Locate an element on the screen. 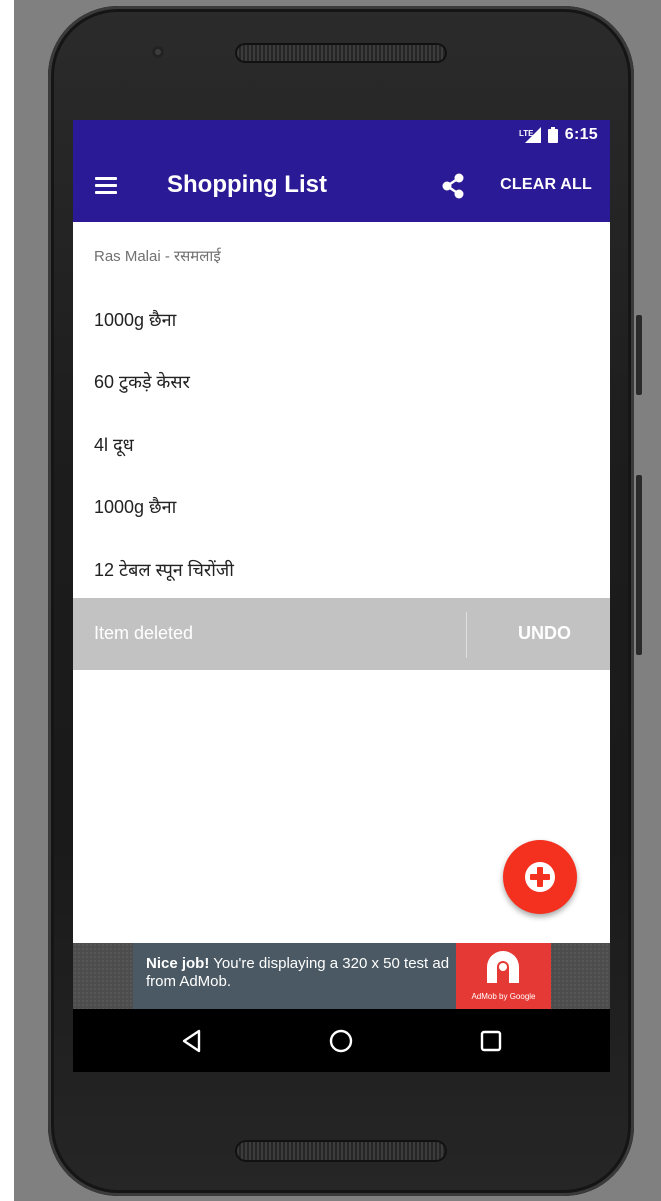 The width and height of the screenshot is (661, 1201). battery-icon is located at coordinates (552, 135).